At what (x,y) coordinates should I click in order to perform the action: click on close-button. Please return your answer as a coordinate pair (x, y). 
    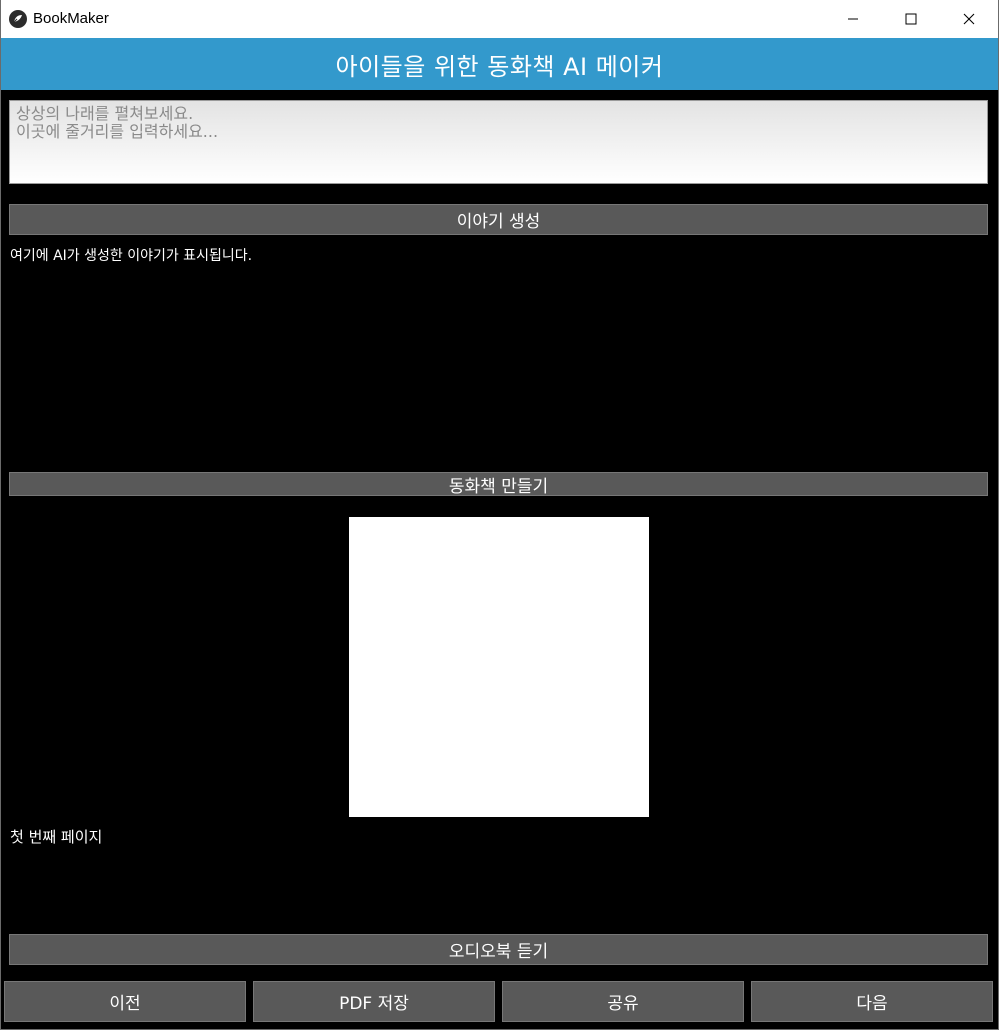
    Looking at the image, I should click on (969, 19).